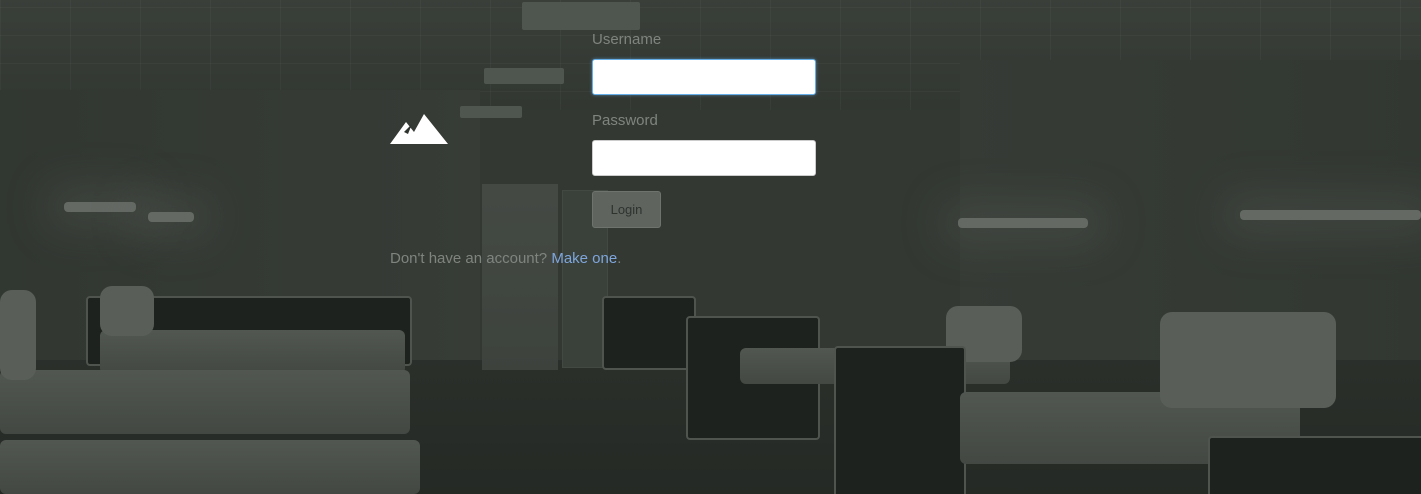  I want to click on signup-prompt: Don't have an account? Make one., so click(505, 258).